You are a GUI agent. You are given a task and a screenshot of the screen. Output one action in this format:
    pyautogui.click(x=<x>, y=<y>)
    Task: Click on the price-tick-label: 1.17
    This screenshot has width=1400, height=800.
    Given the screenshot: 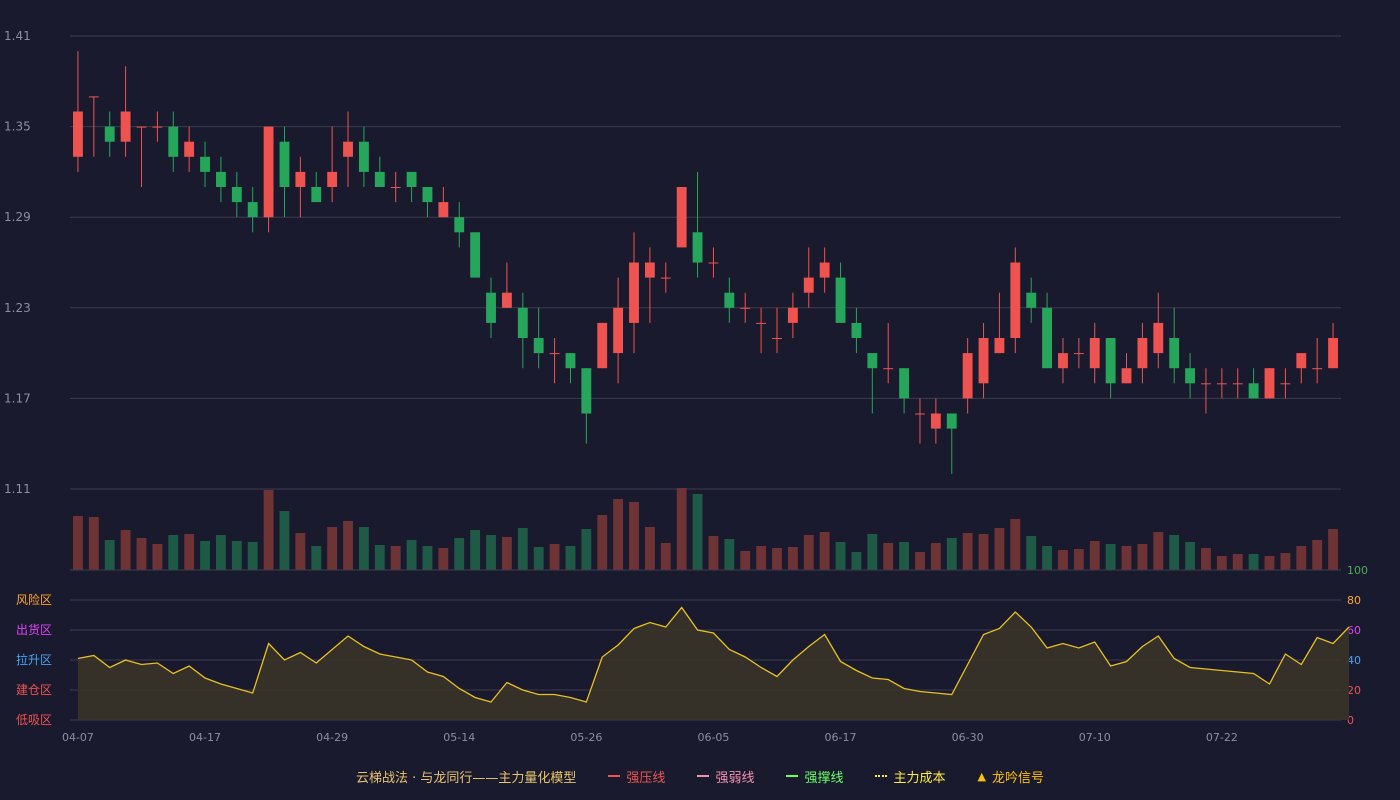 What is the action you would take?
    pyautogui.click(x=17, y=398)
    